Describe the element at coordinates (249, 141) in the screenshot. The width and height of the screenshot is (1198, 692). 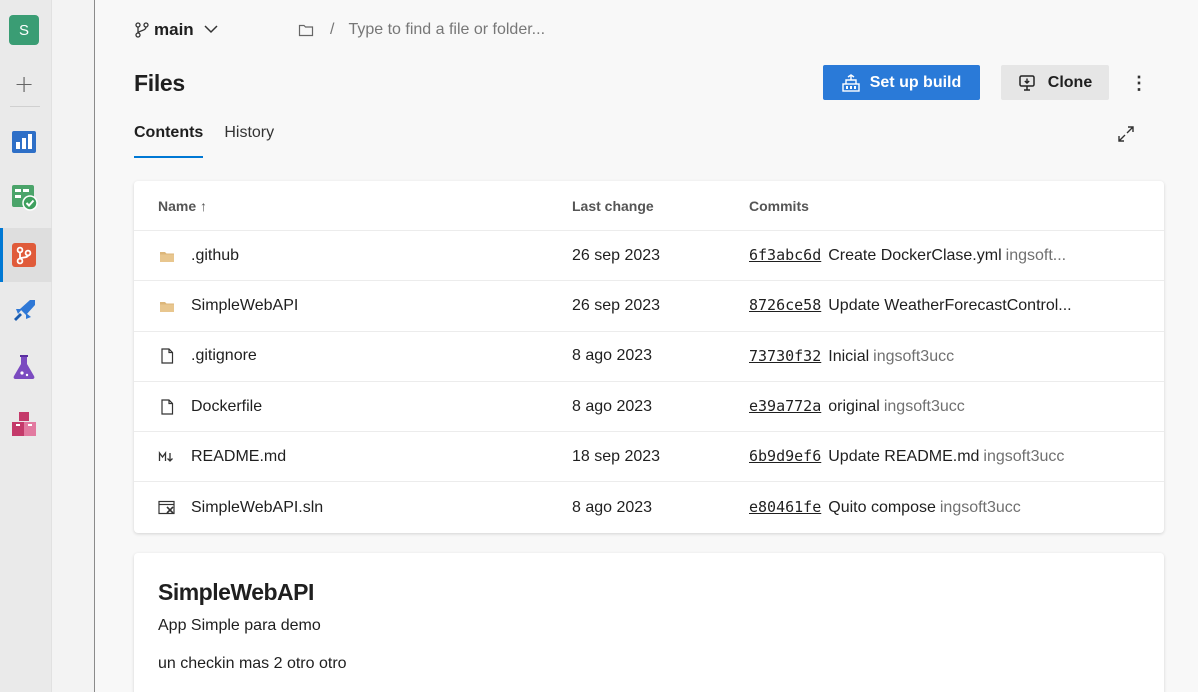
I see `tab-history: History` at that location.